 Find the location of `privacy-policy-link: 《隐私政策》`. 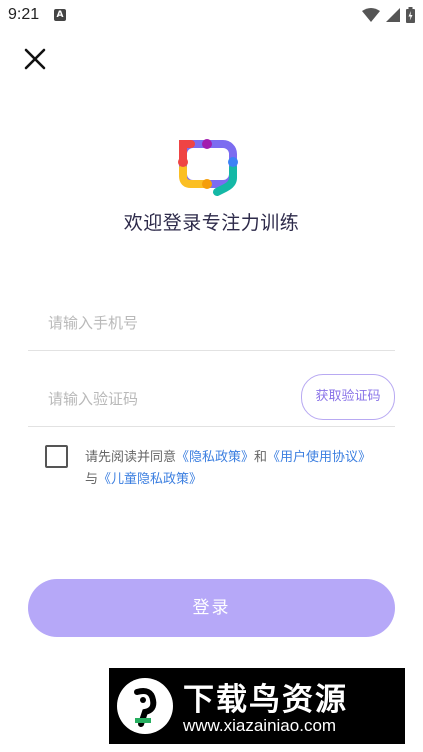

privacy-policy-link: 《隐私政策》 is located at coordinates (215, 457).